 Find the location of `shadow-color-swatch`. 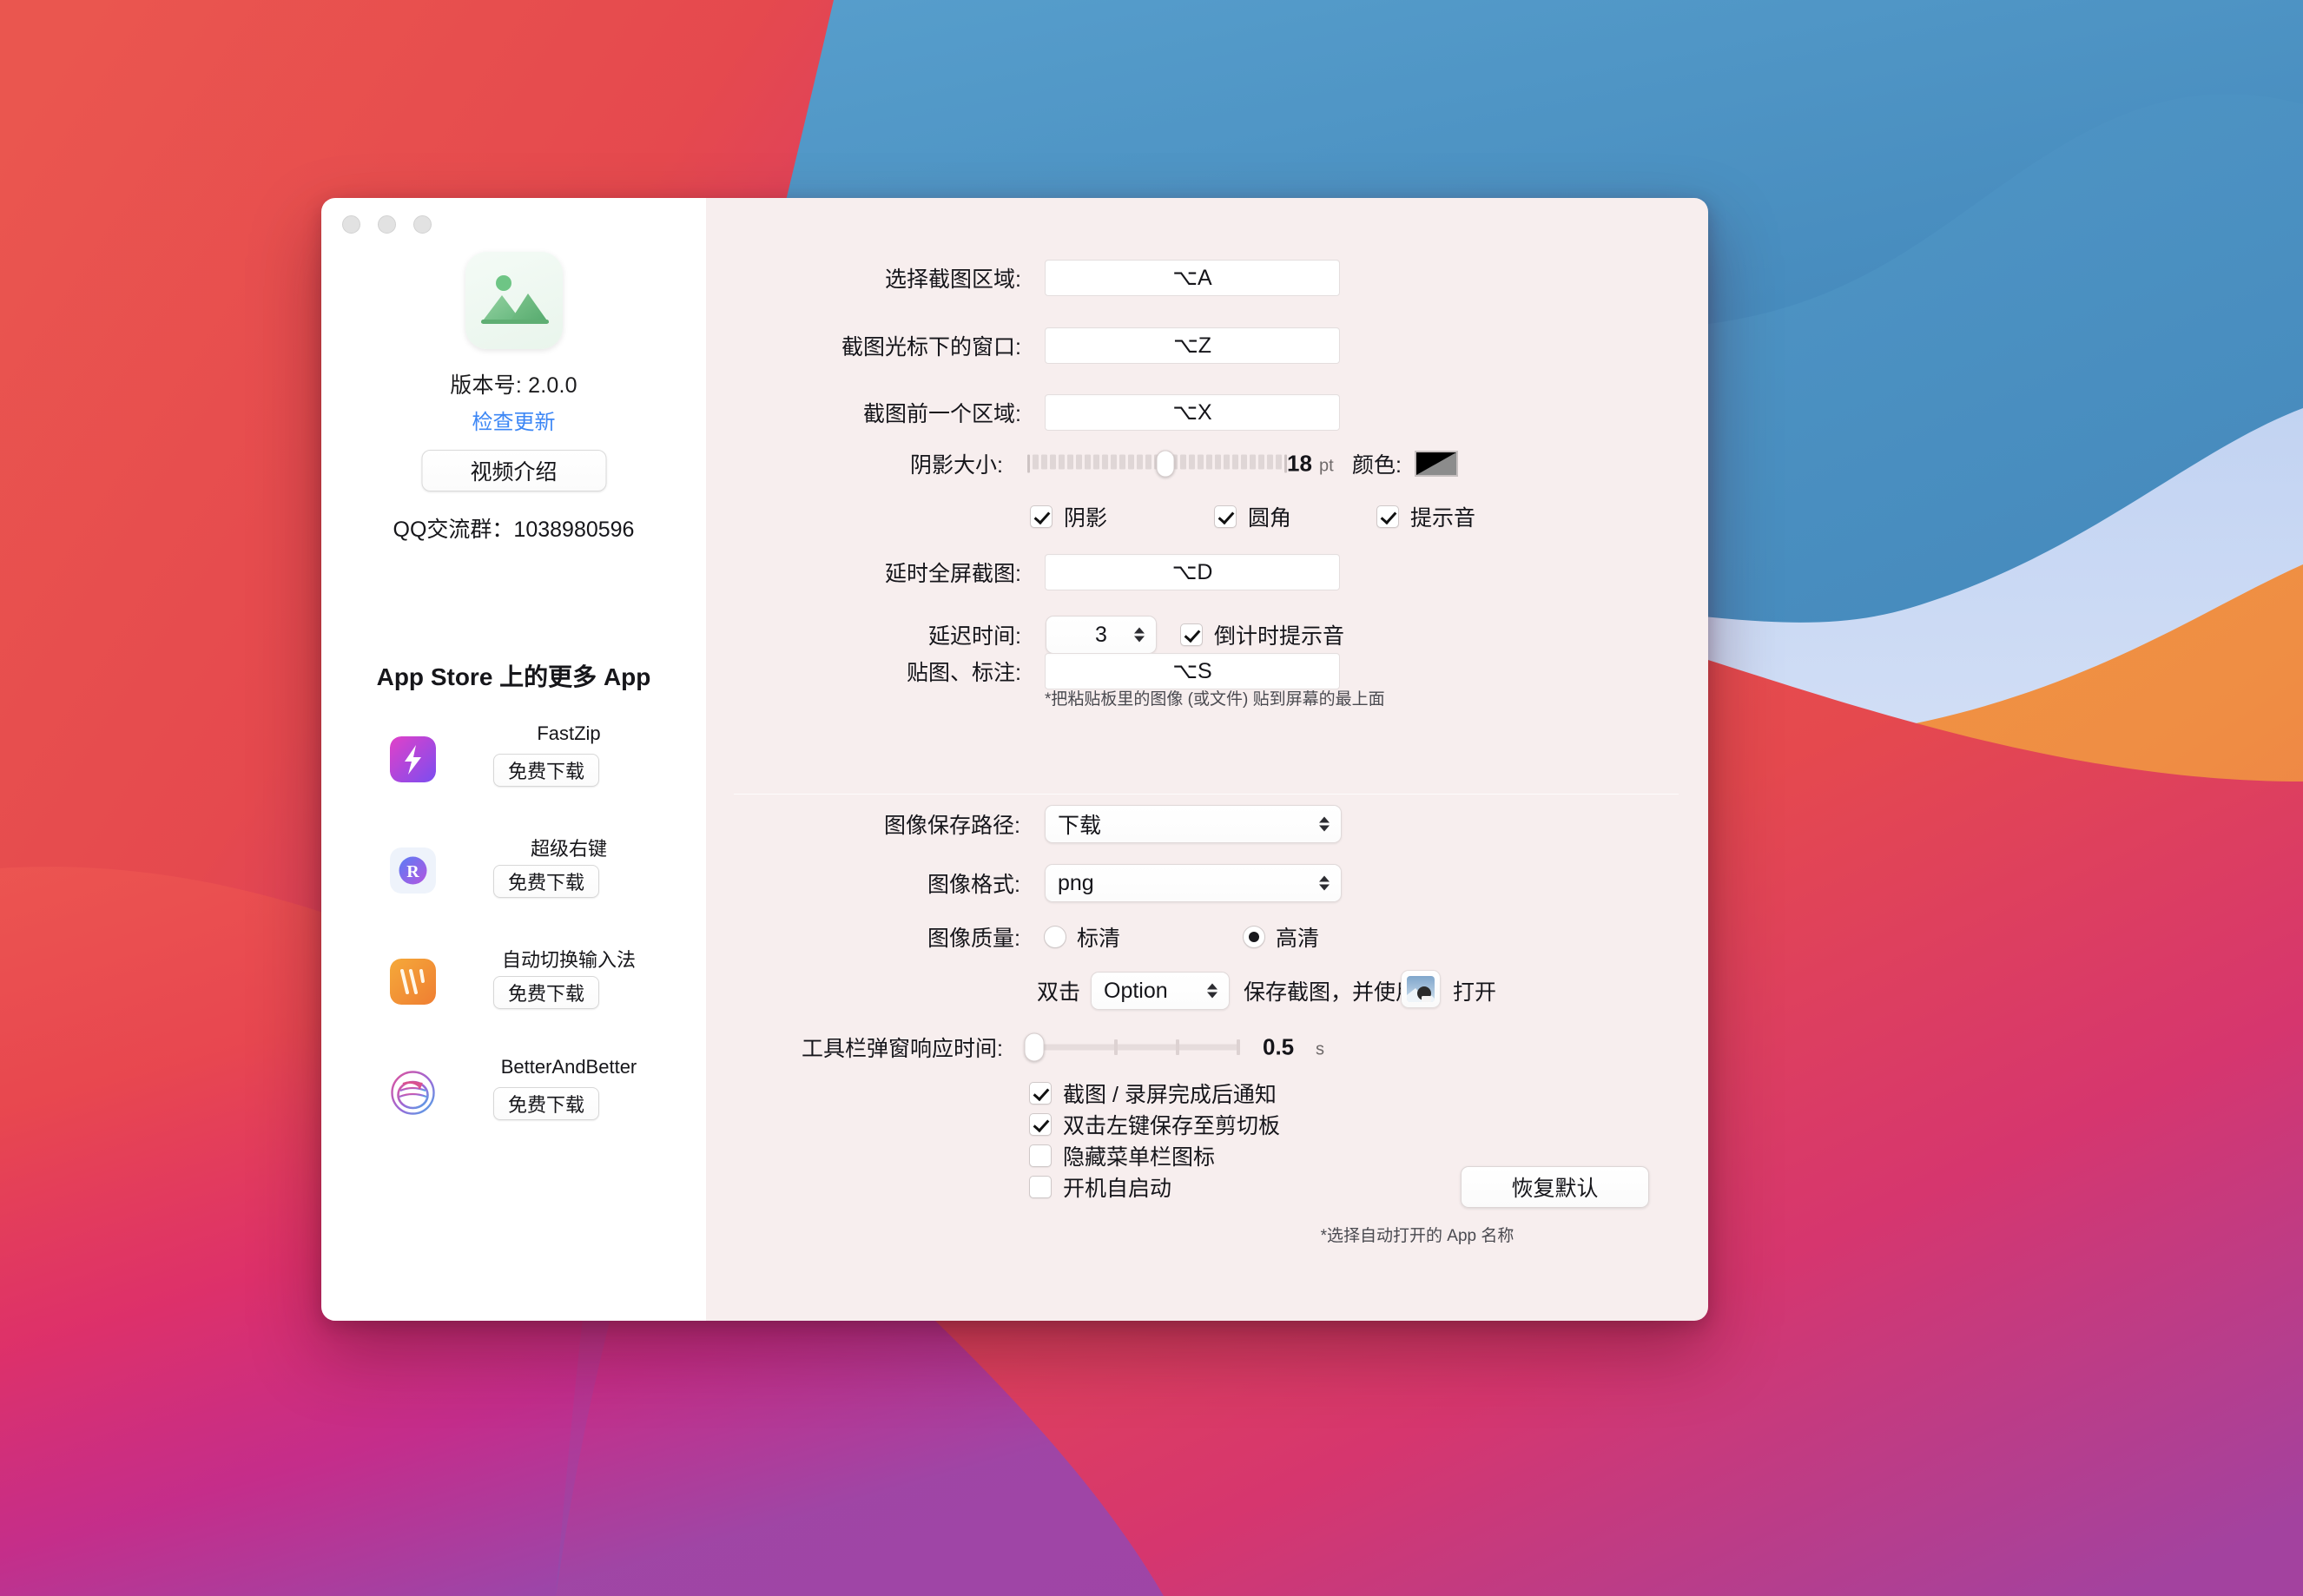

shadow-color-swatch is located at coordinates (1437, 464).